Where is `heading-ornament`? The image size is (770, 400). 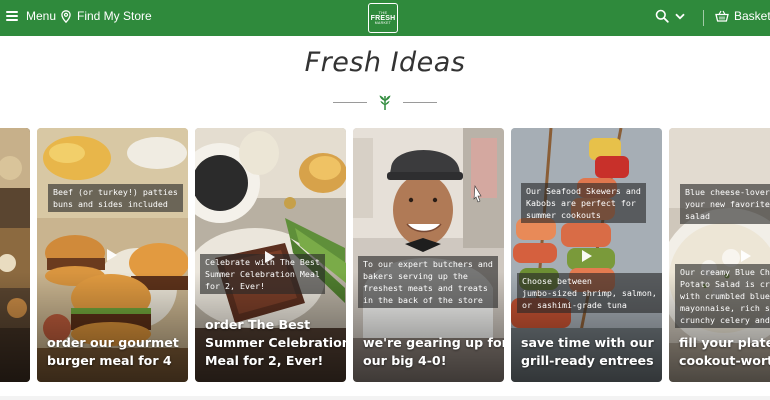 heading-ornament is located at coordinates (385, 102).